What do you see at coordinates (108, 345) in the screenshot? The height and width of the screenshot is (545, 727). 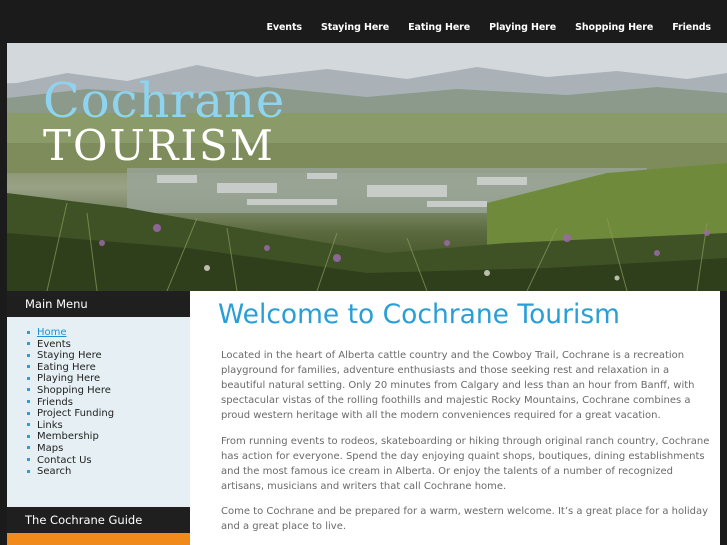 I see `menu-item-events: Events` at bounding box center [108, 345].